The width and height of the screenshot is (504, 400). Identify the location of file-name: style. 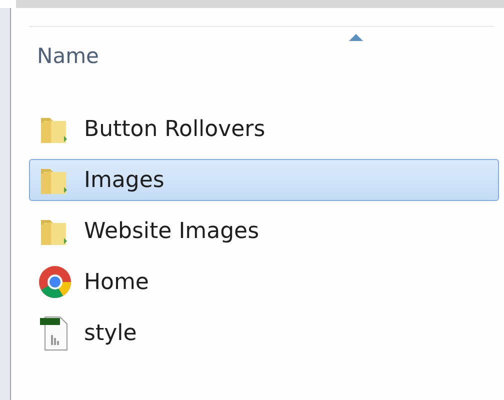
(110, 333).